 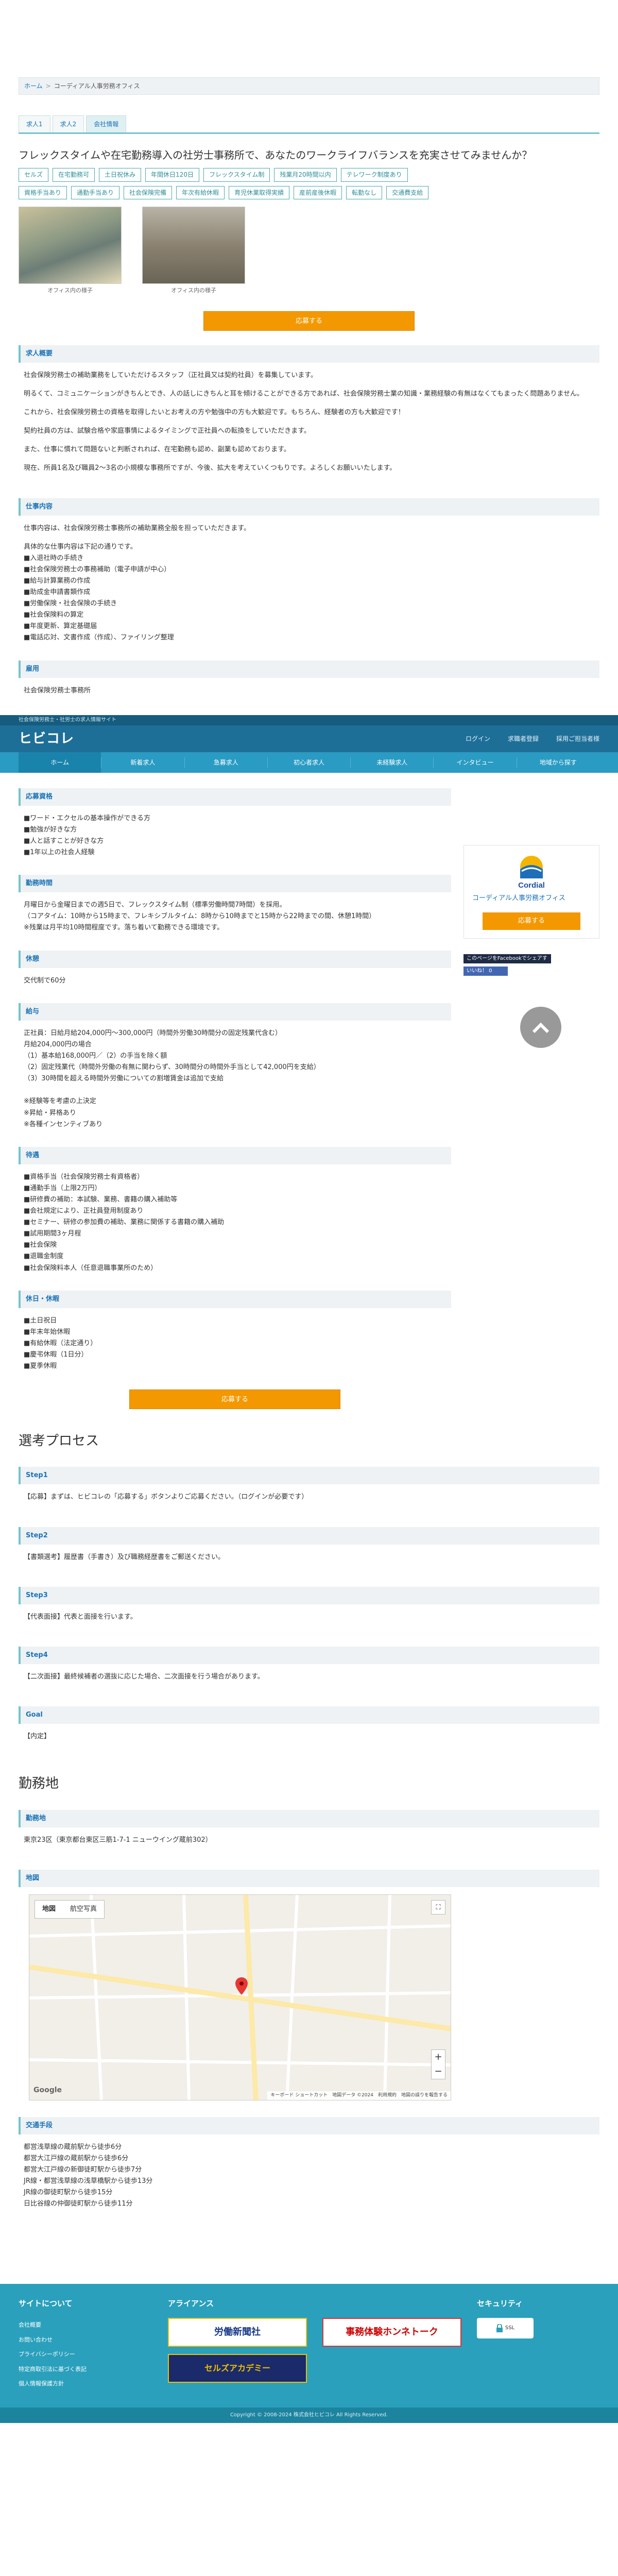 I want to click on step-text: 【書類選考】履歴書（手書き）及び職務経歴書をご郵送ください。, so click(x=124, y=1557).